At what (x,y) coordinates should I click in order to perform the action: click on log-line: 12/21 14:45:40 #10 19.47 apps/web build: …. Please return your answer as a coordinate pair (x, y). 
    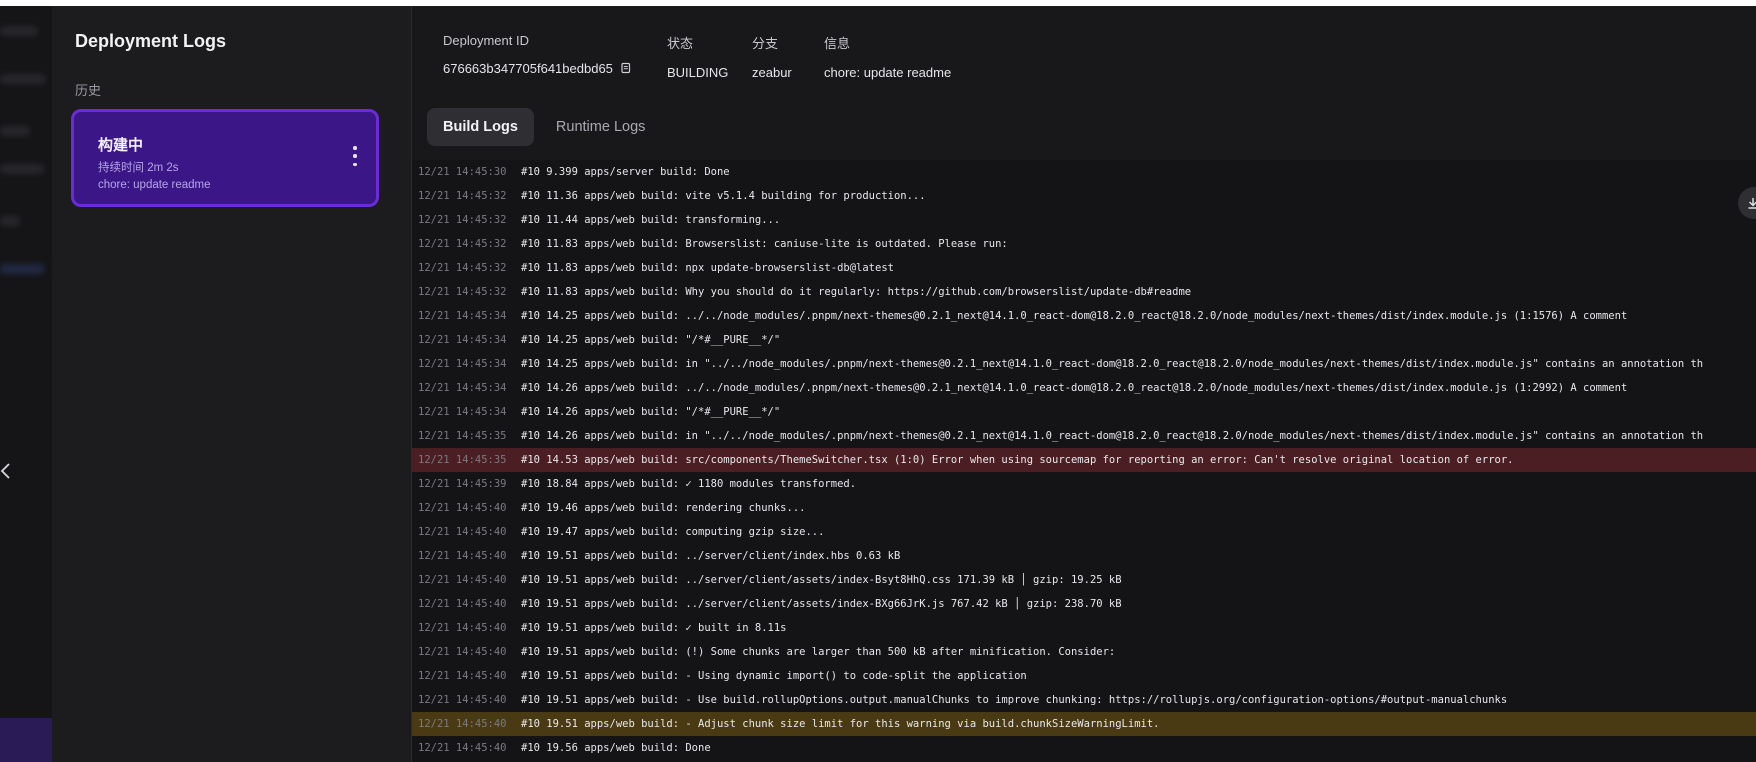
    Looking at the image, I should click on (1084, 532).